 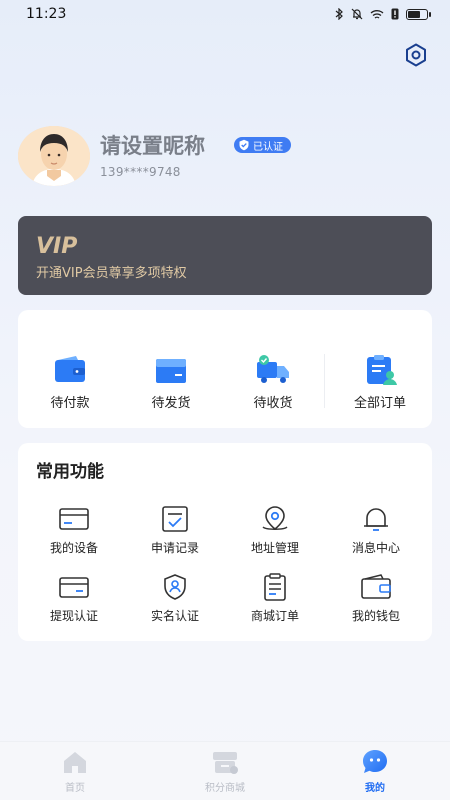 I want to click on fn-label: 提现认证, so click(x=73, y=616).